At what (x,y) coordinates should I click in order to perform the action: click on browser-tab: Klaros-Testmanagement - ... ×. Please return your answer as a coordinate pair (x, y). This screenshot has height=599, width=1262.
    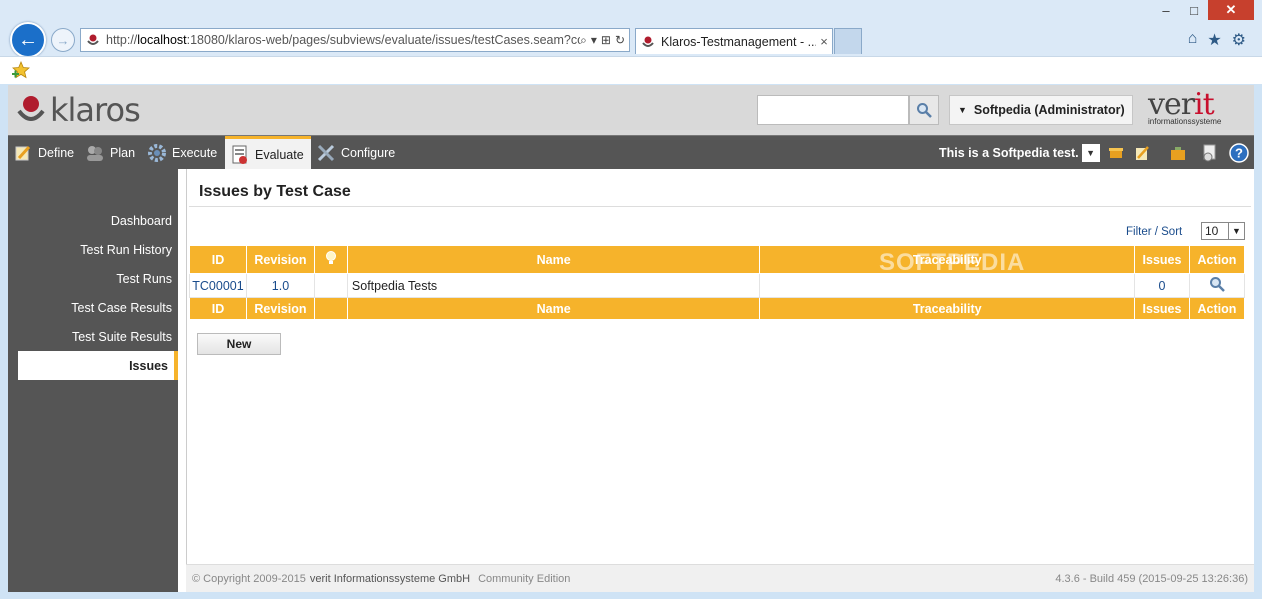
    Looking at the image, I should click on (734, 41).